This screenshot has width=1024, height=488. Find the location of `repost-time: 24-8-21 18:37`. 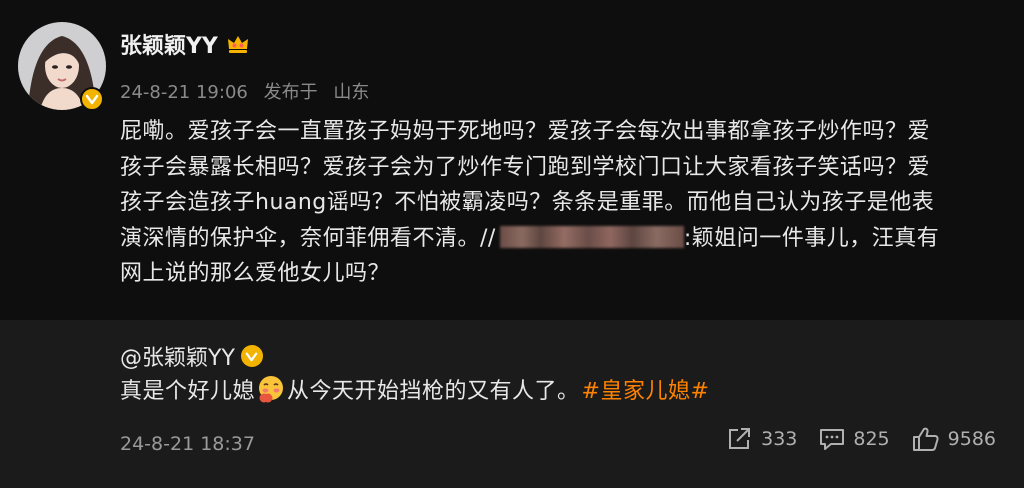

repost-time: 24-8-21 18:37 is located at coordinates (187, 444).